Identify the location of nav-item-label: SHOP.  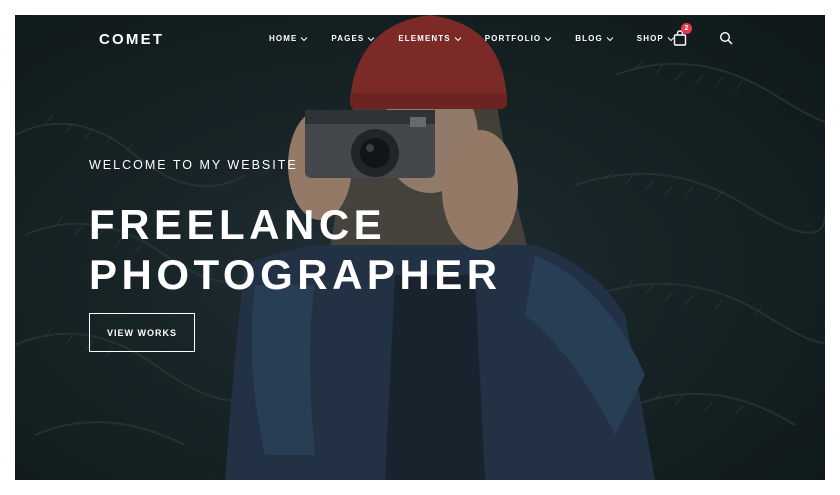
(650, 38).